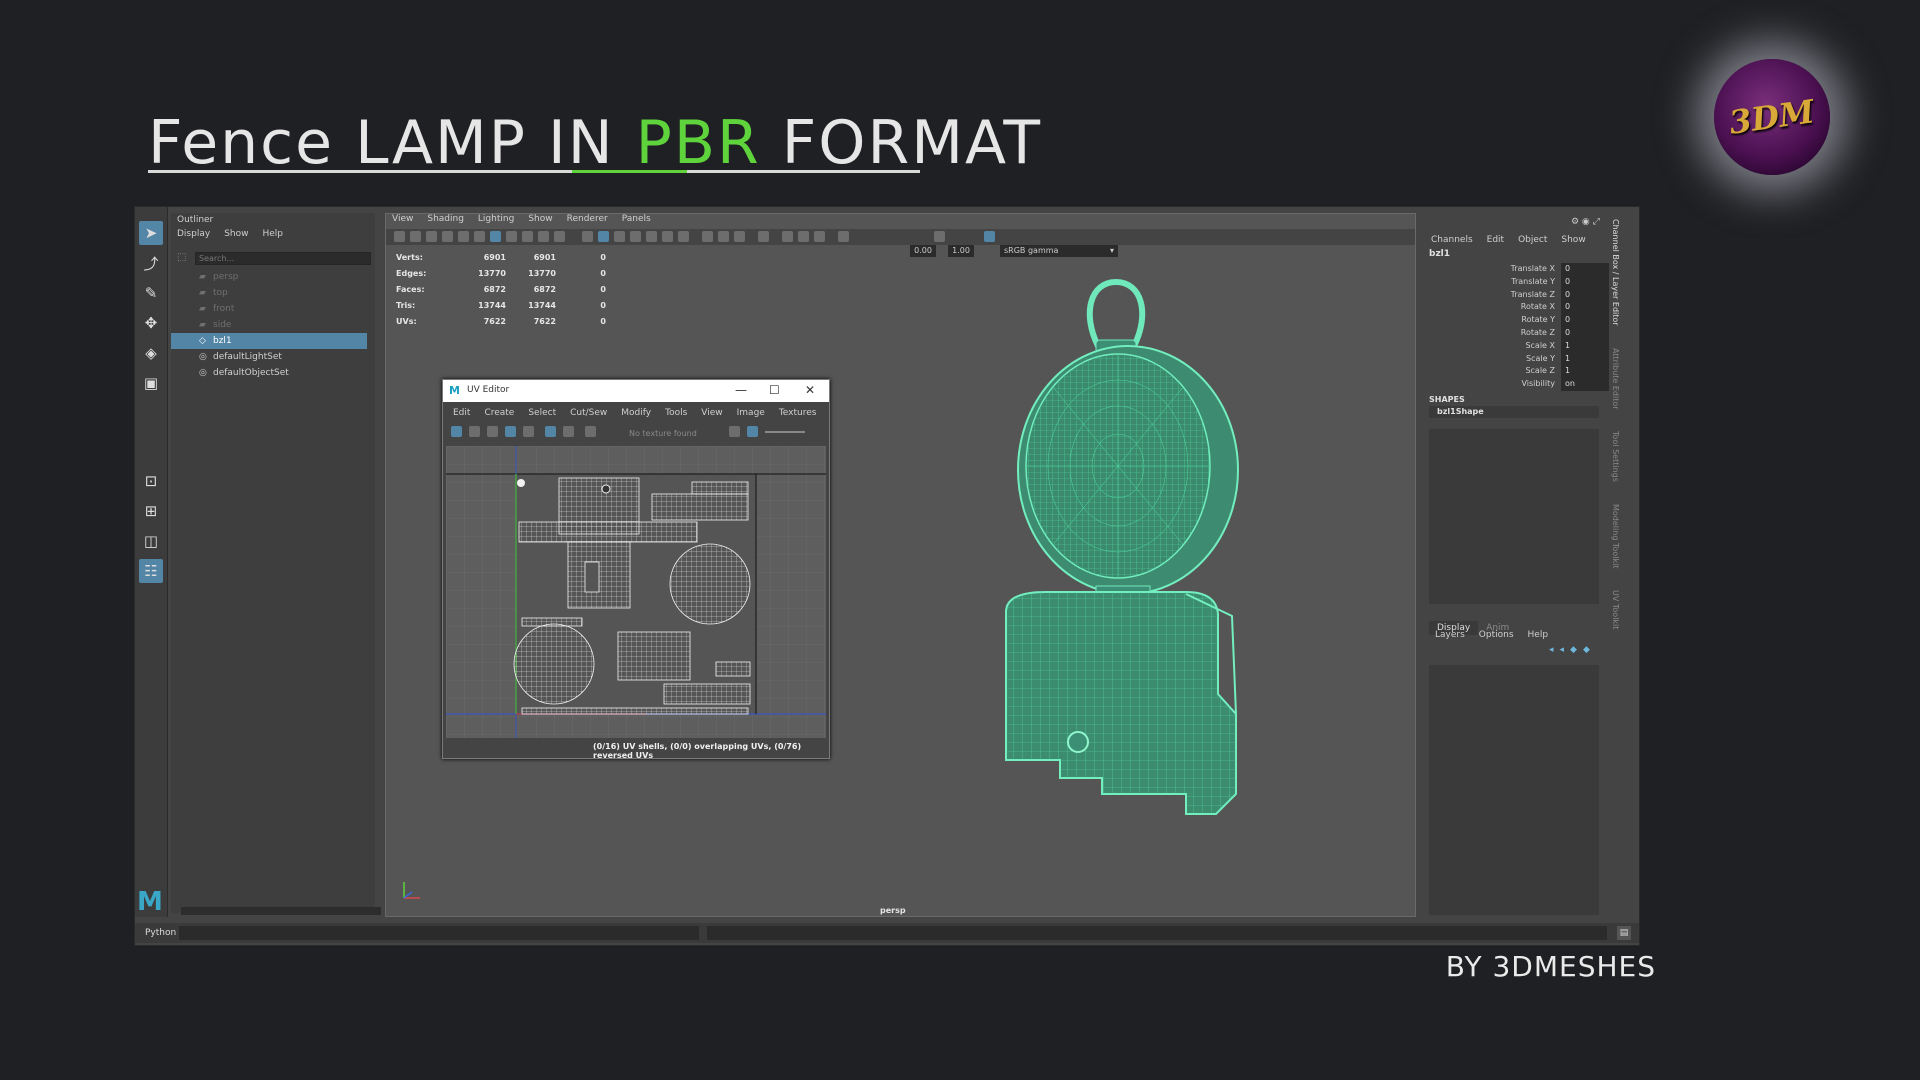 The image size is (1920, 1080). What do you see at coordinates (568, 431) in the screenshot?
I see `uv-shading-icon` at bounding box center [568, 431].